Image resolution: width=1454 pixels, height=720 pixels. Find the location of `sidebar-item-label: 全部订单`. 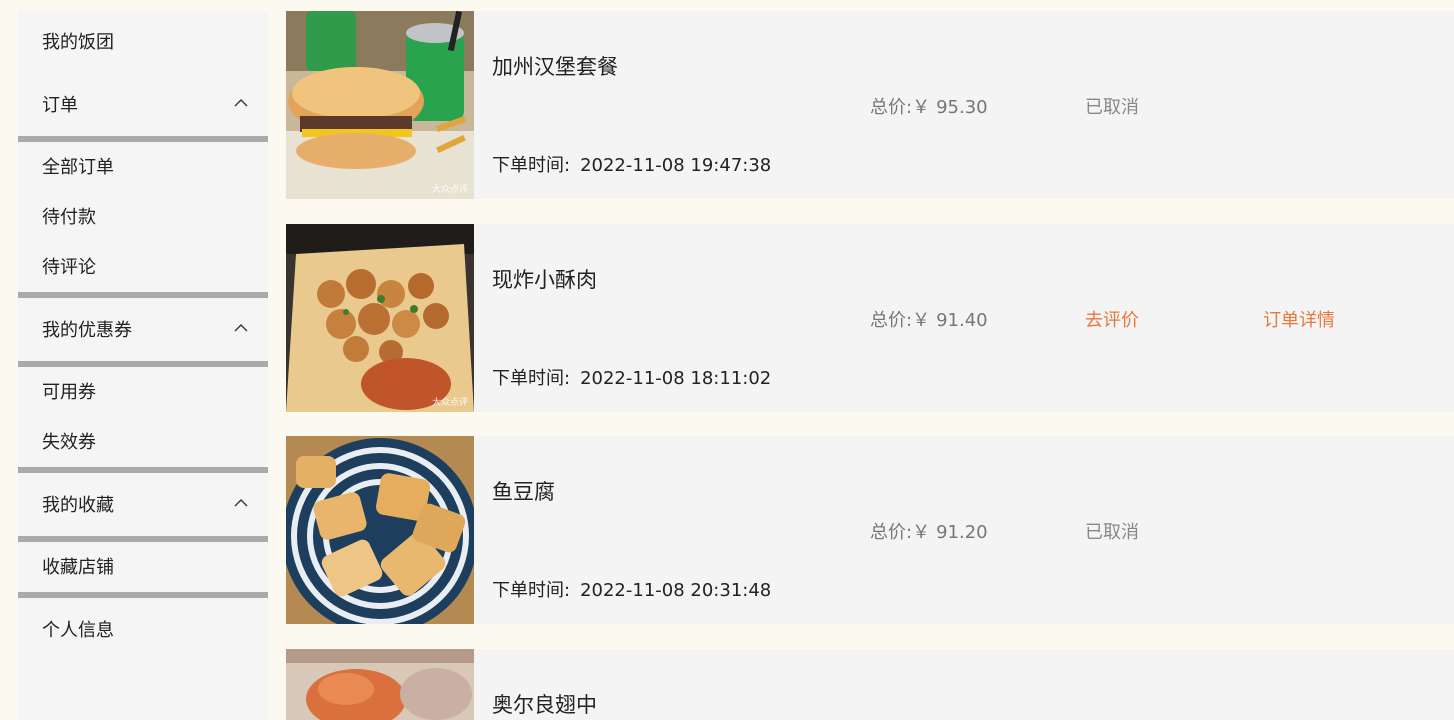

sidebar-item-label: 全部订单 is located at coordinates (78, 167).